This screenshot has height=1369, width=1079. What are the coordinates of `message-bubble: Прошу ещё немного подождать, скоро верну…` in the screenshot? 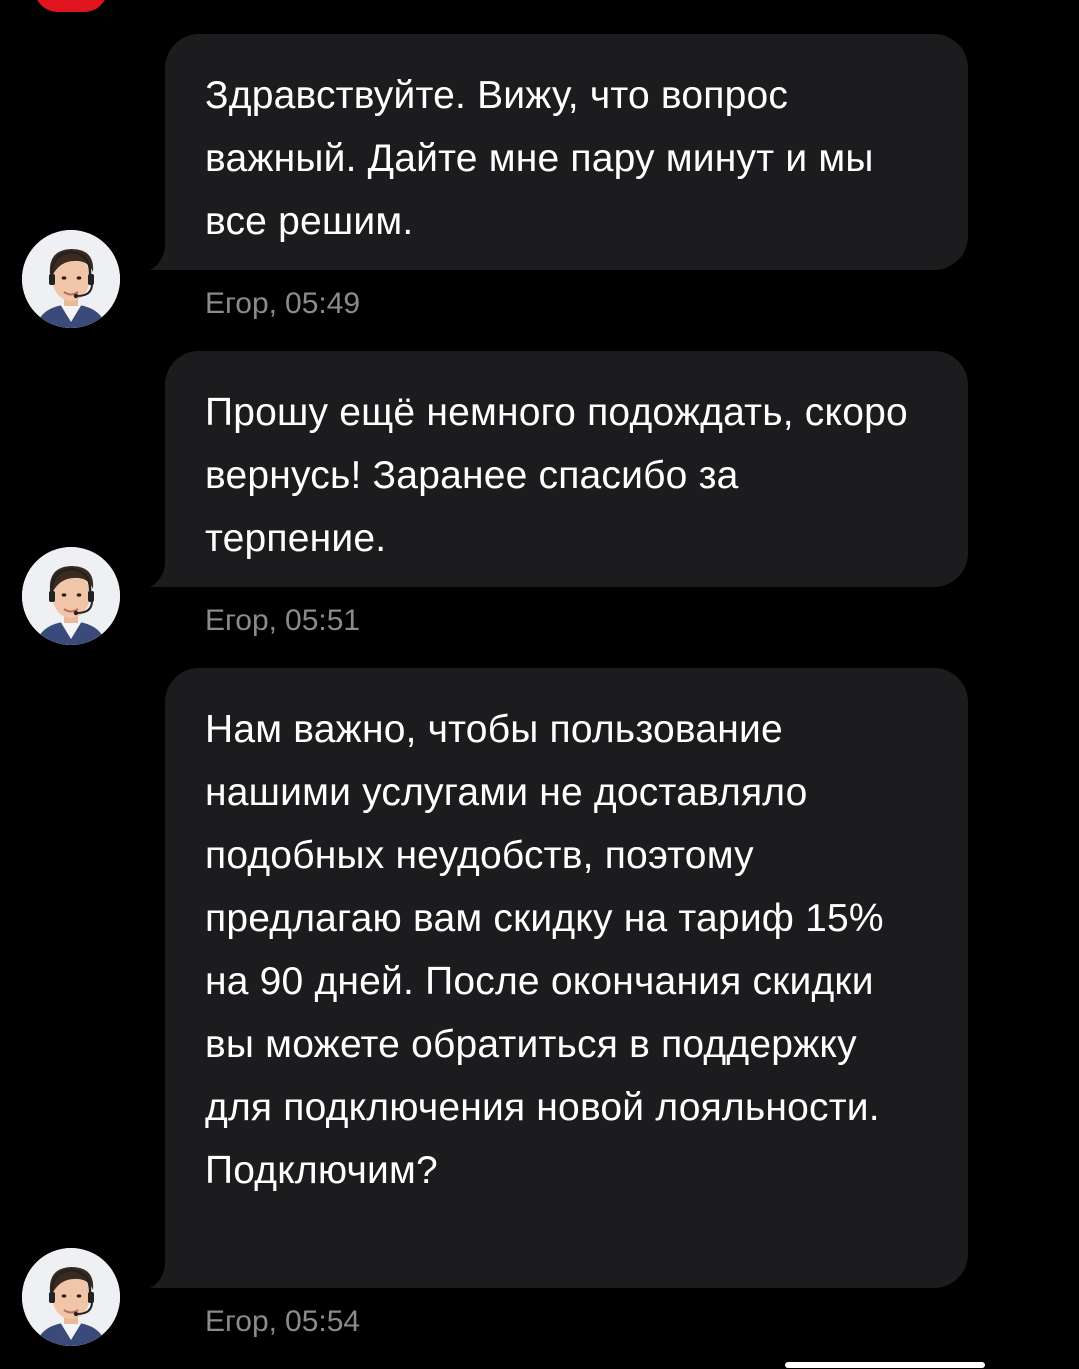 It's located at (566, 469).